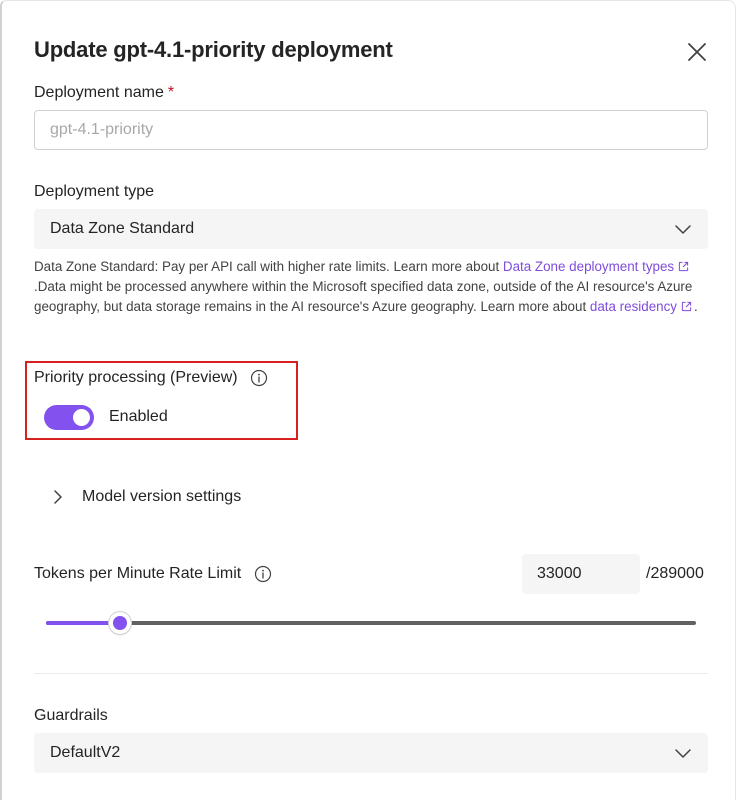 The image size is (736, 800). Describe the element at coordinates (171, 92) in the screenshot. I see `required-marker: *` at that location.